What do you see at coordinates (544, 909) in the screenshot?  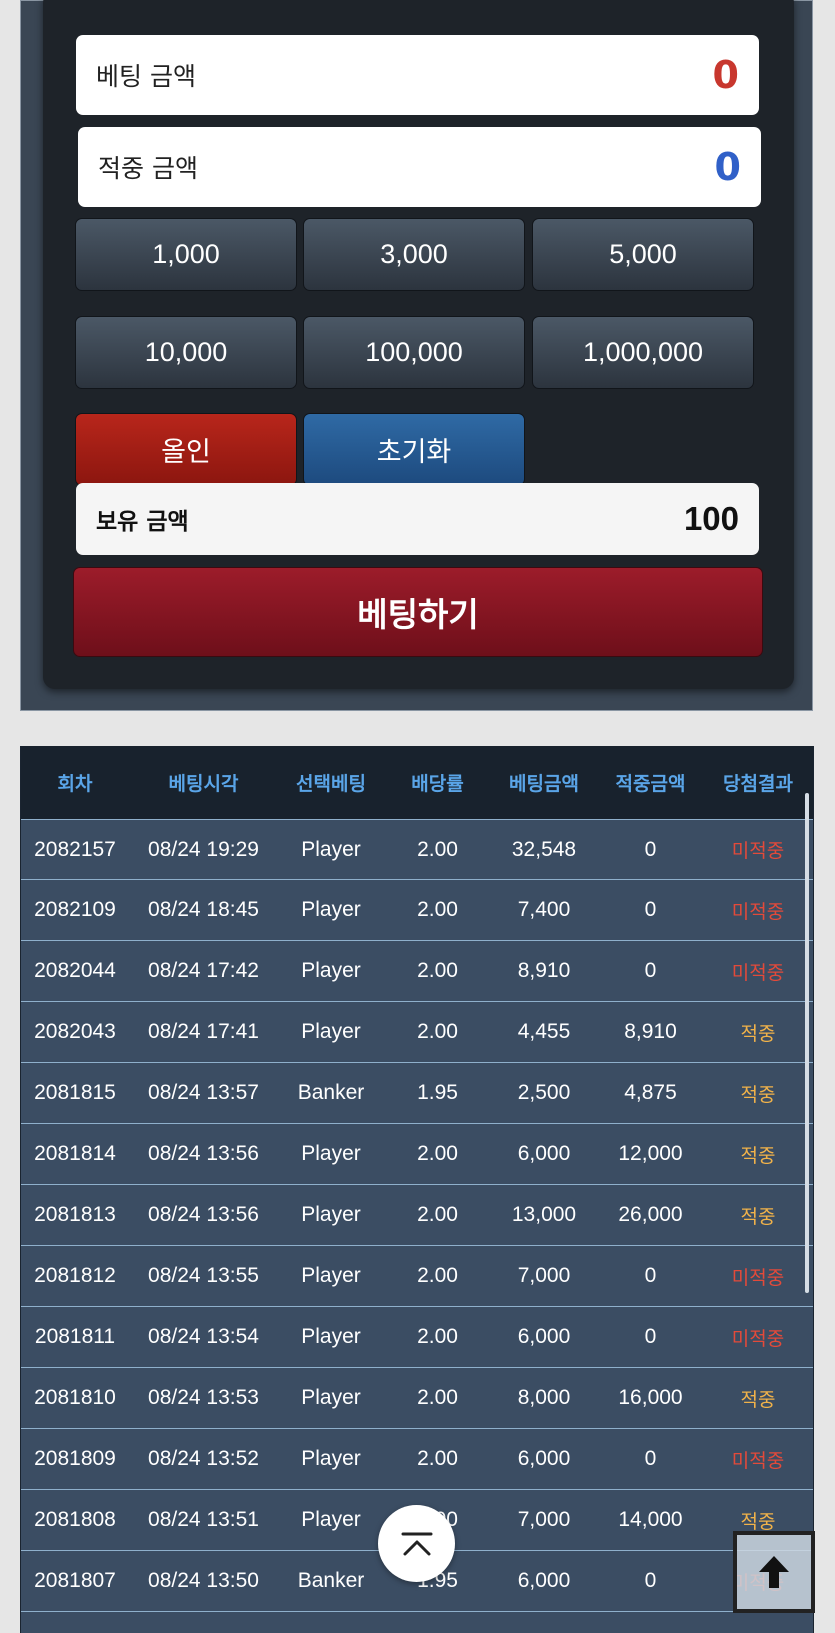 I see `cell-bet-amount: 7,400` at bounding box center [544, 909].